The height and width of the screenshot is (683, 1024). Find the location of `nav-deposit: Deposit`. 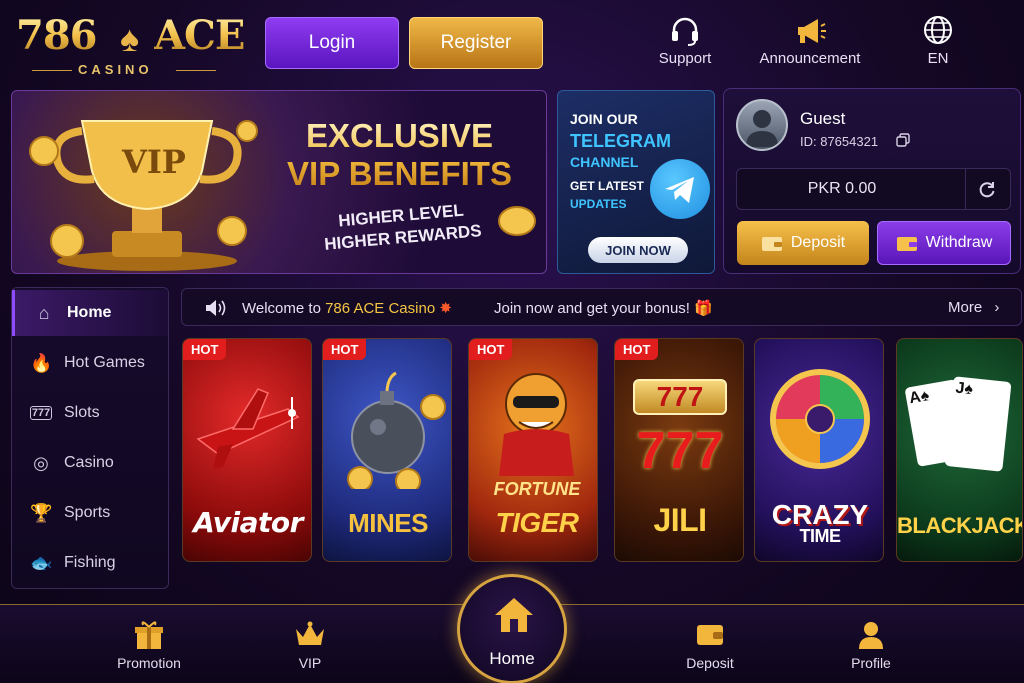

nav-deposit: Deposit is located at coordinates (710, 645).